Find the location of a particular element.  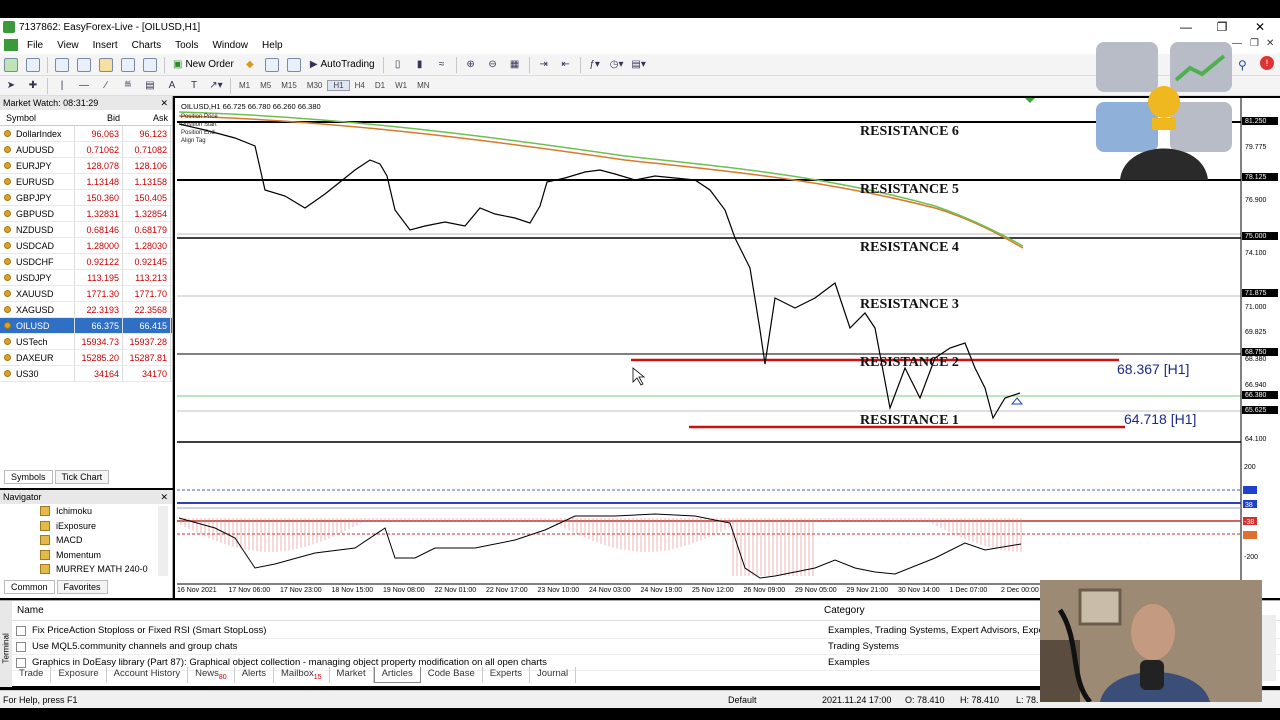

mdi-restore-button: ❐ is located at coordinates (1254, 43).